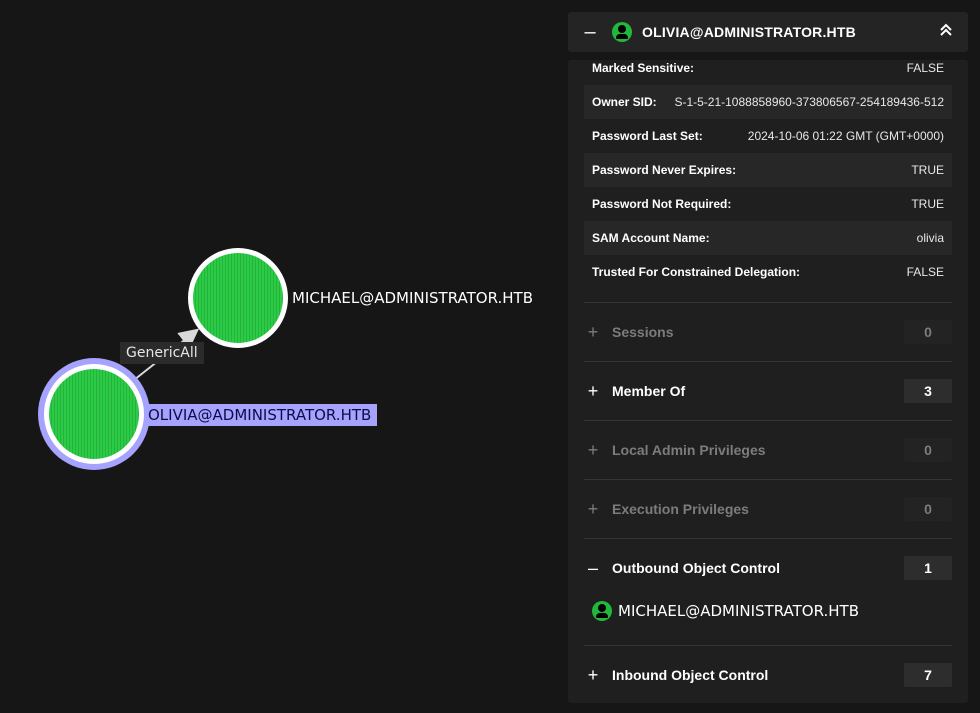 This screenshot has height=713, width=980. Describe the element at coordinates (928, 391) in the screenshot. I see `count-badge: 3` at that location.